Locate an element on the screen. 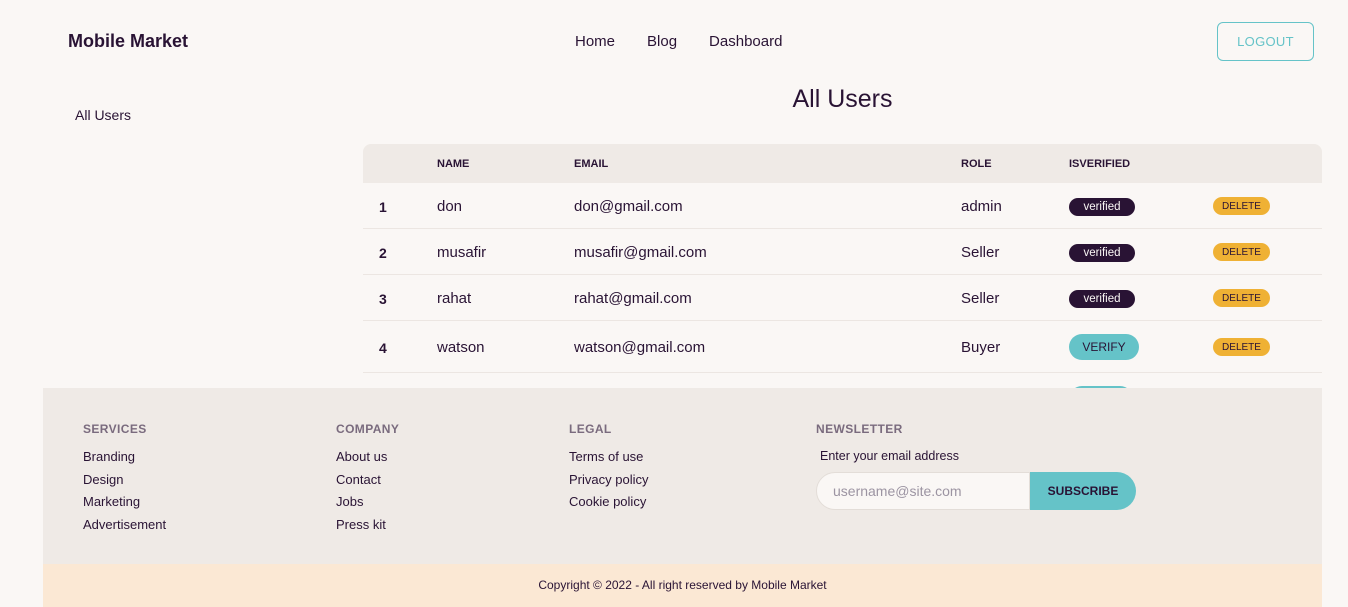 The width and height of the screenshot is (1348, 607). column-email: EMAIL is located at coordinates (591, 164).